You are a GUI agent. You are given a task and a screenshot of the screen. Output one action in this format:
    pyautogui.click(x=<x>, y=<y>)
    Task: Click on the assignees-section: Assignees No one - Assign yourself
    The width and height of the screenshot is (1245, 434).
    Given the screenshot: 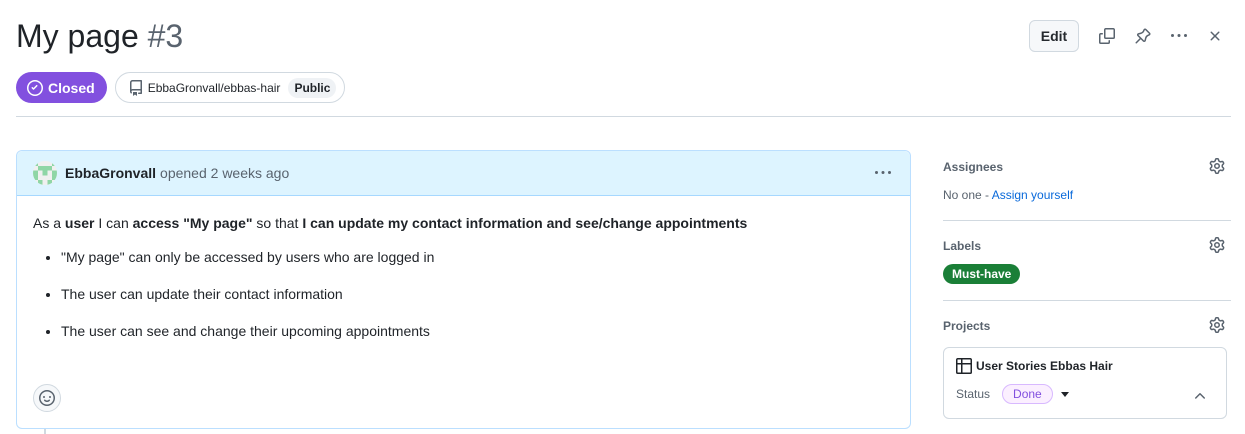 What is the action you would take?
    pyautogui.click(x=1087, y=185)
    